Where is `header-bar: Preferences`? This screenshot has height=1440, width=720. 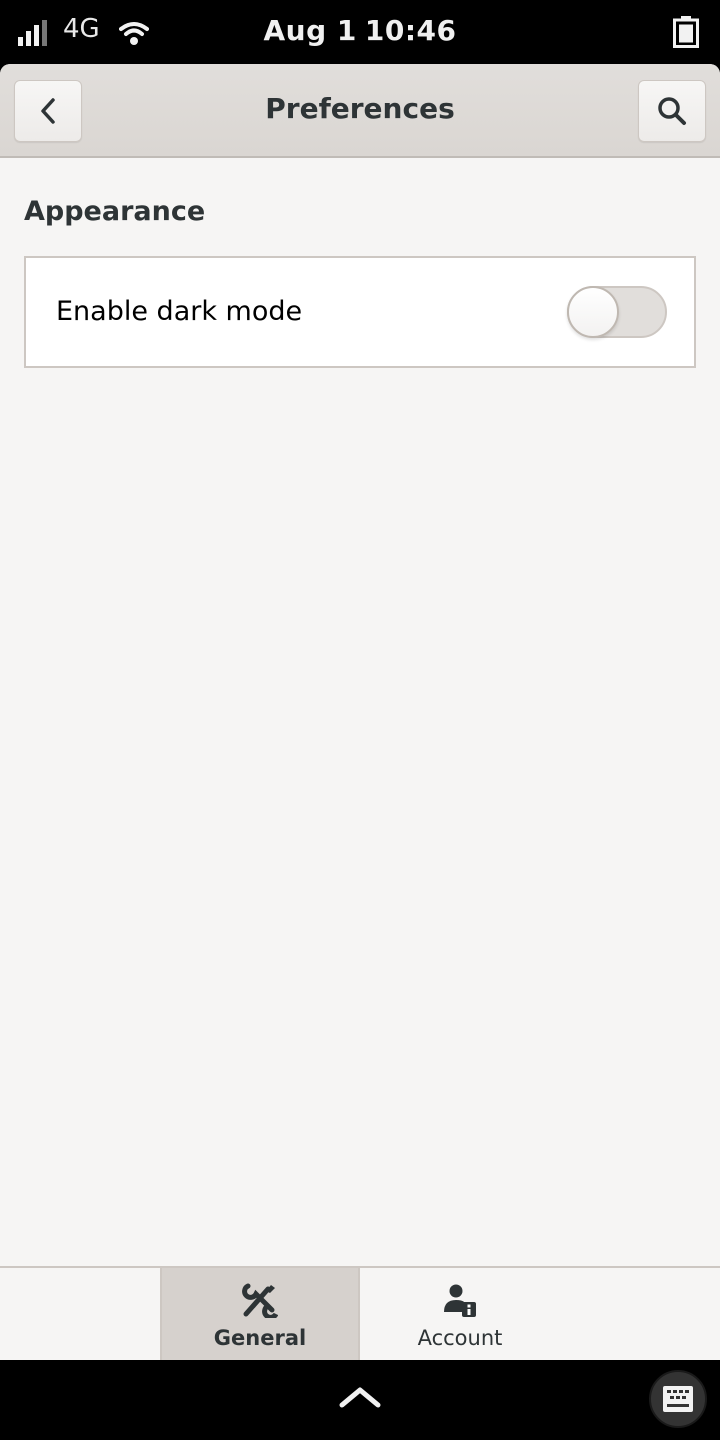
header-bar: Preferences is located at coordinates (360, 111).